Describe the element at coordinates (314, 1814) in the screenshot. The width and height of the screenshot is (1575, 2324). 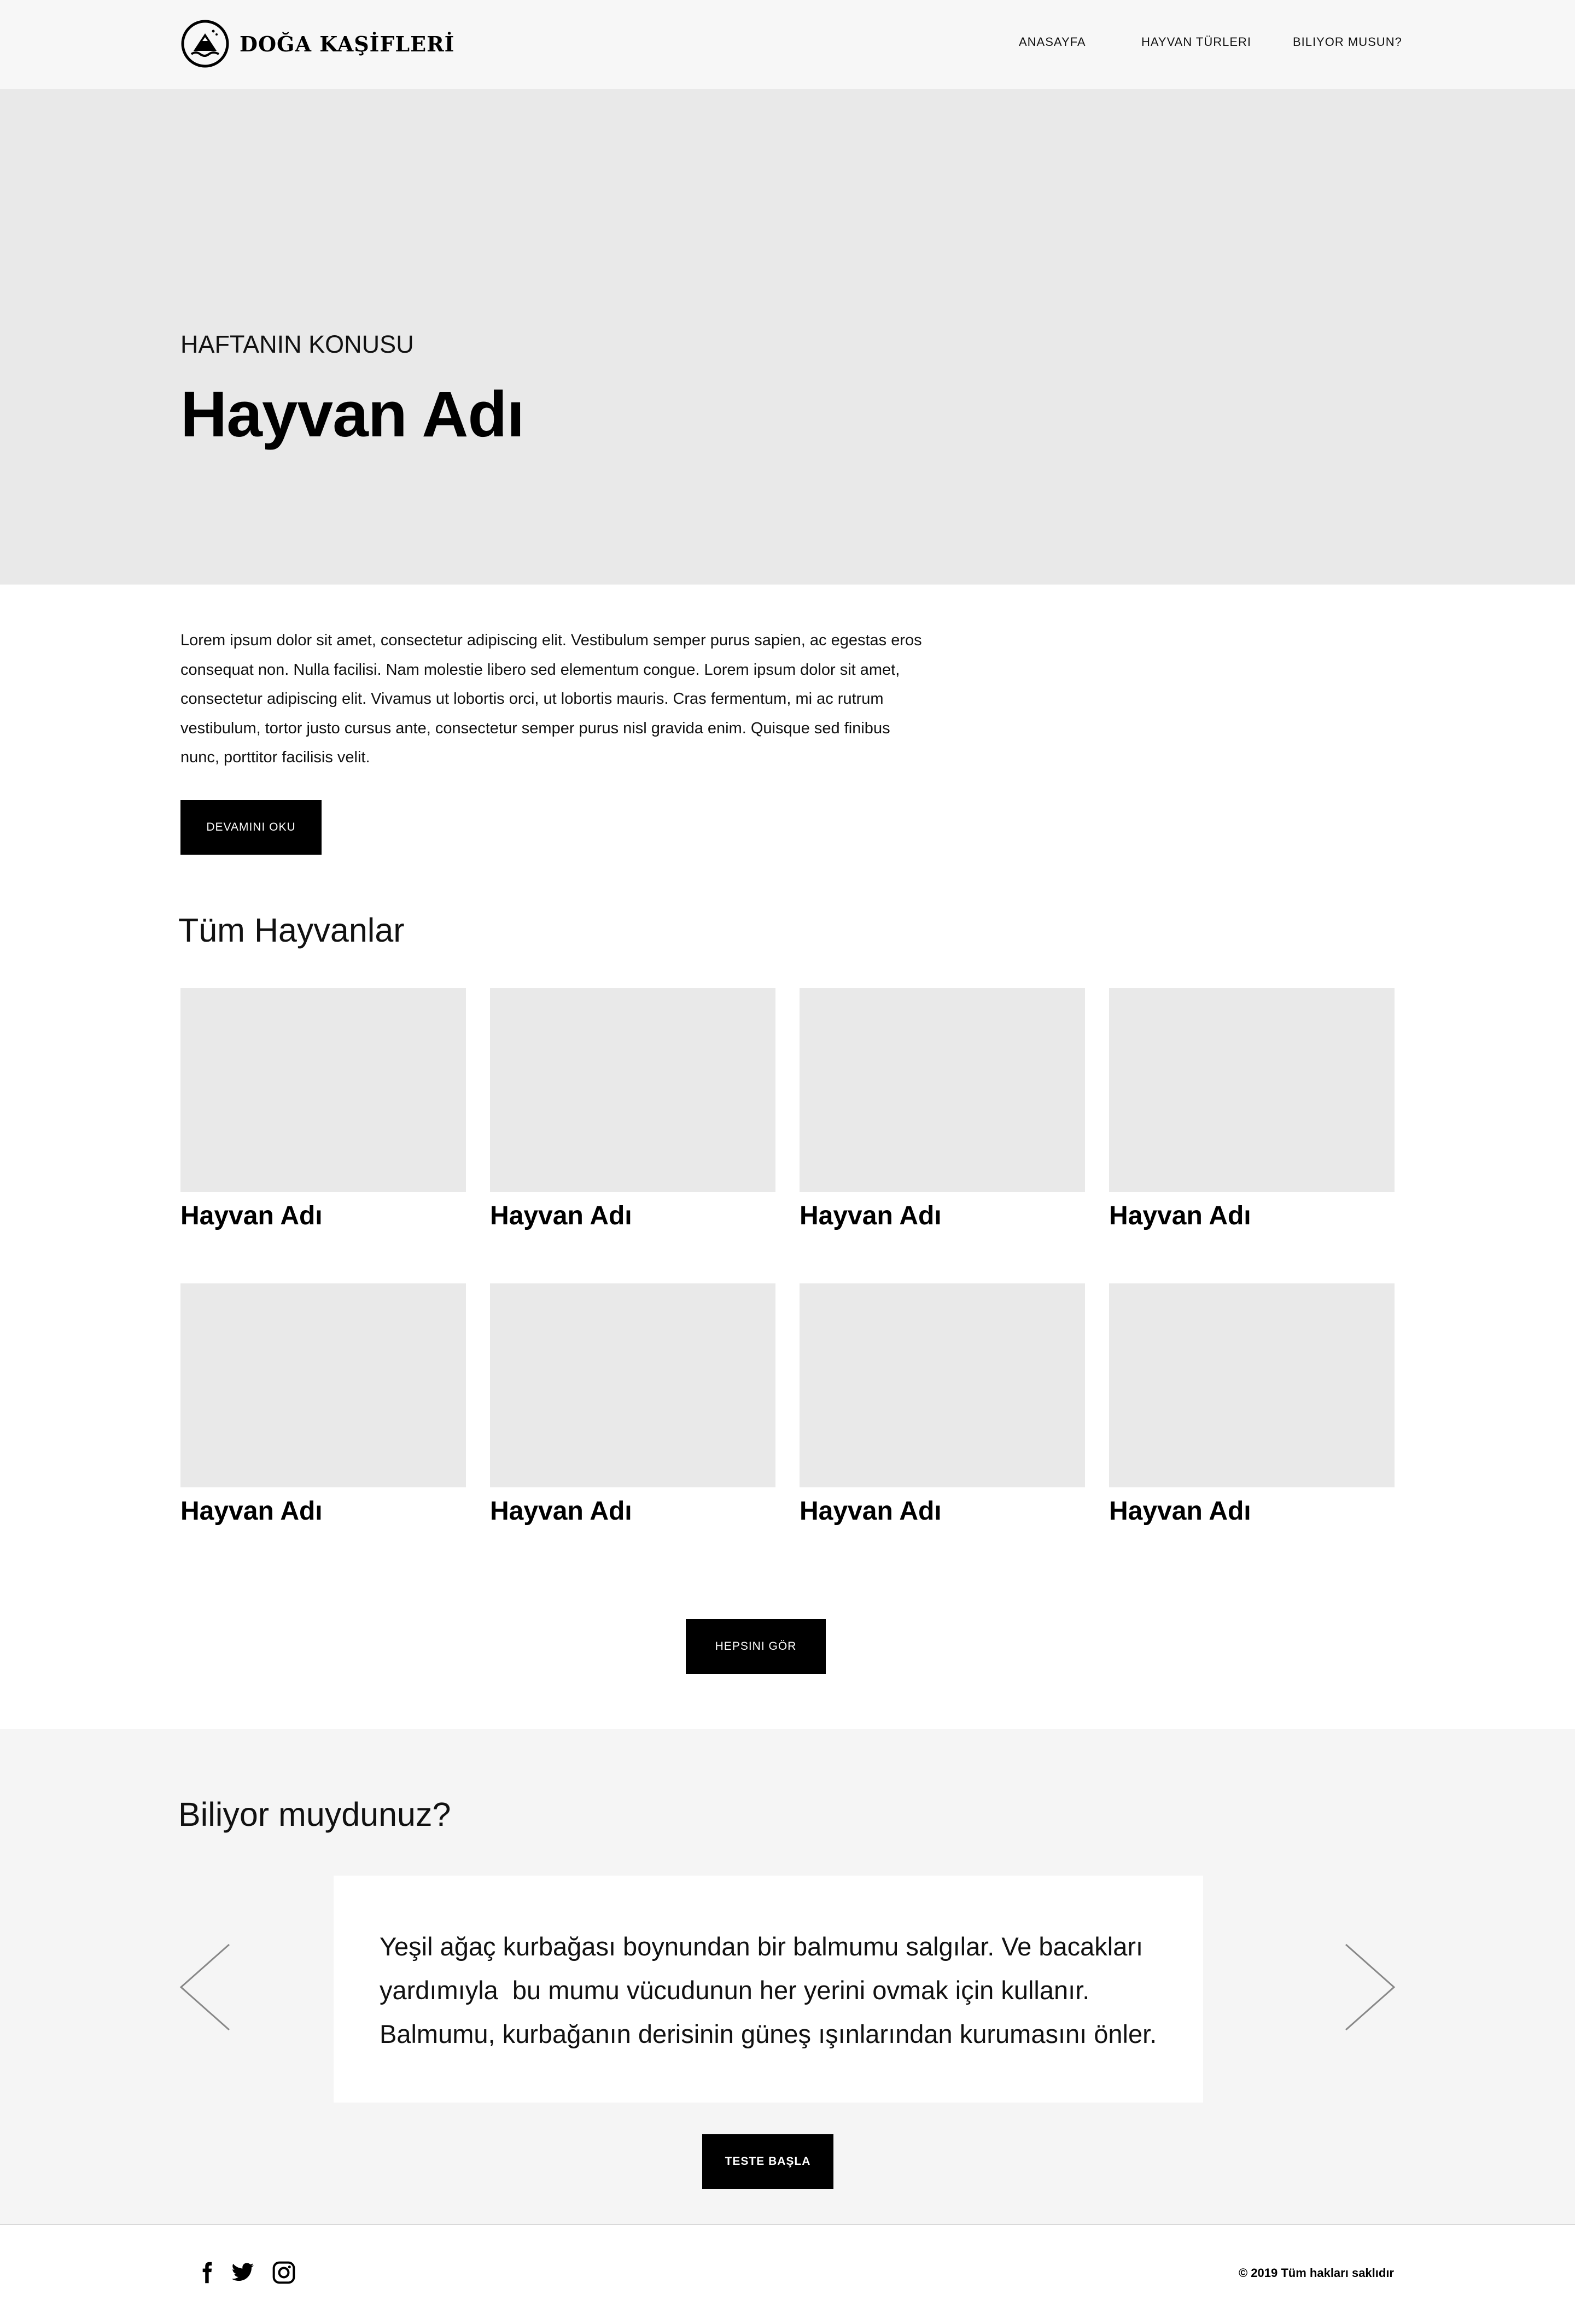
I see `did-you-know-title: Biliyor muydunuz?` at that location.